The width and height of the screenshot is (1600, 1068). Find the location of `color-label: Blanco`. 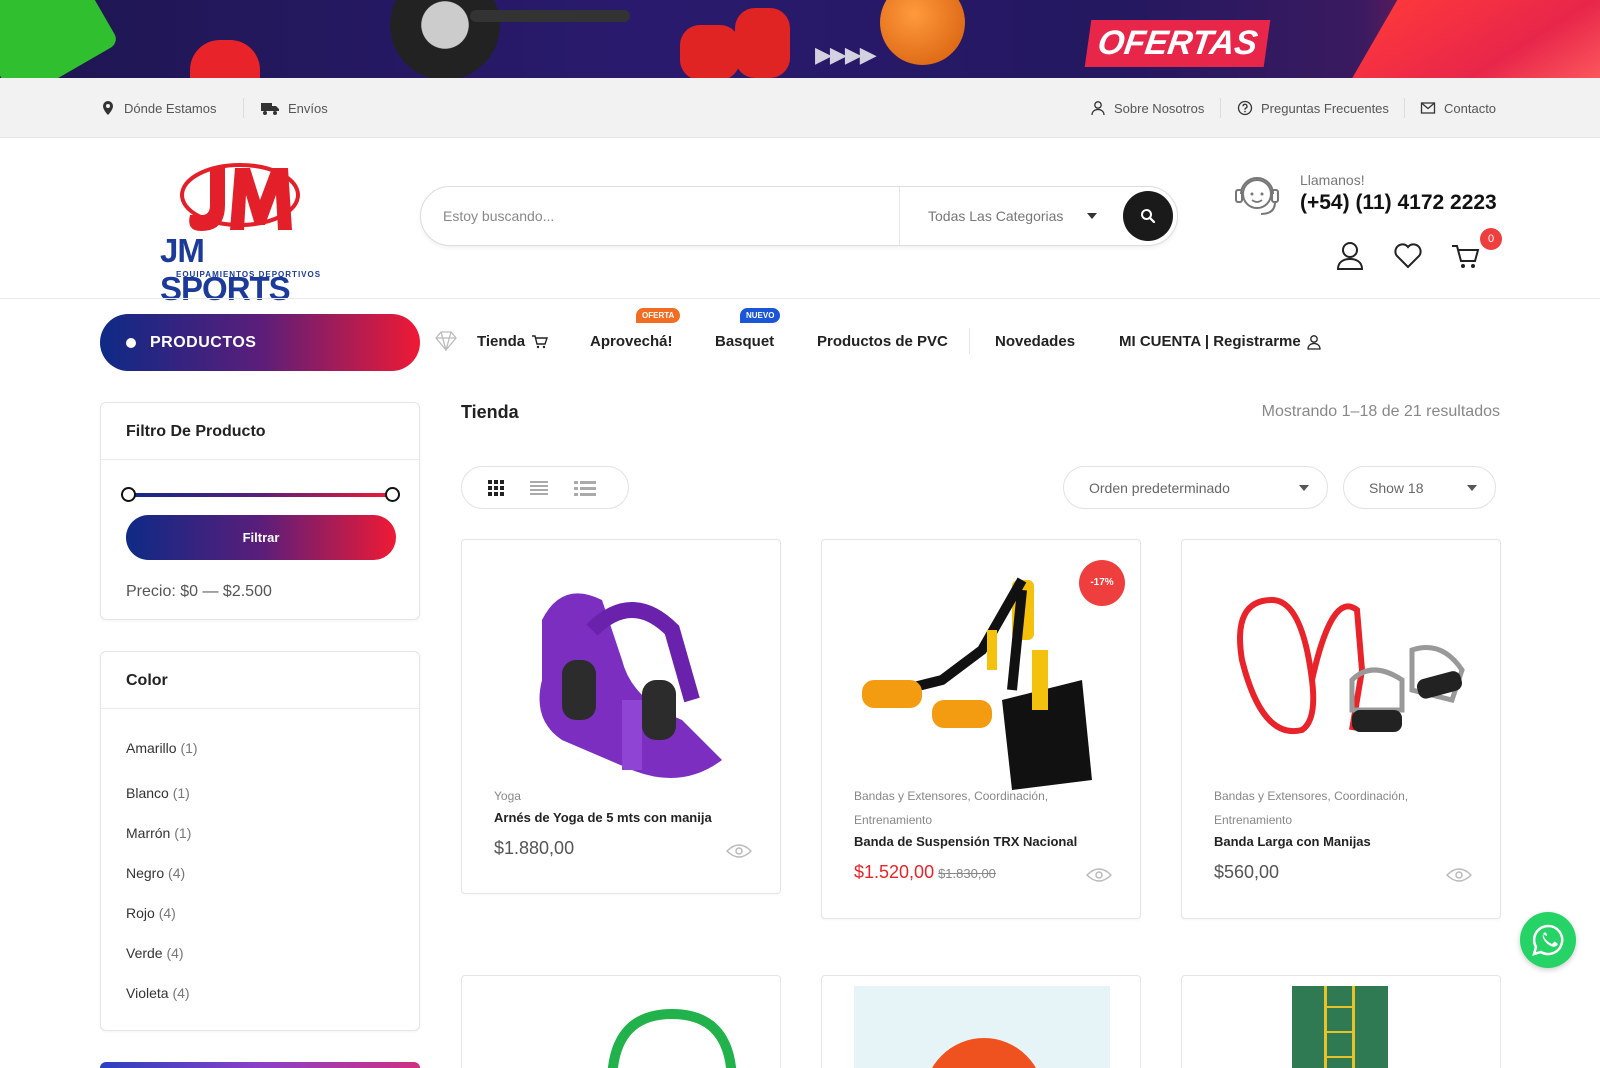

color-label: Blanco is located at coordinates (147, 793).